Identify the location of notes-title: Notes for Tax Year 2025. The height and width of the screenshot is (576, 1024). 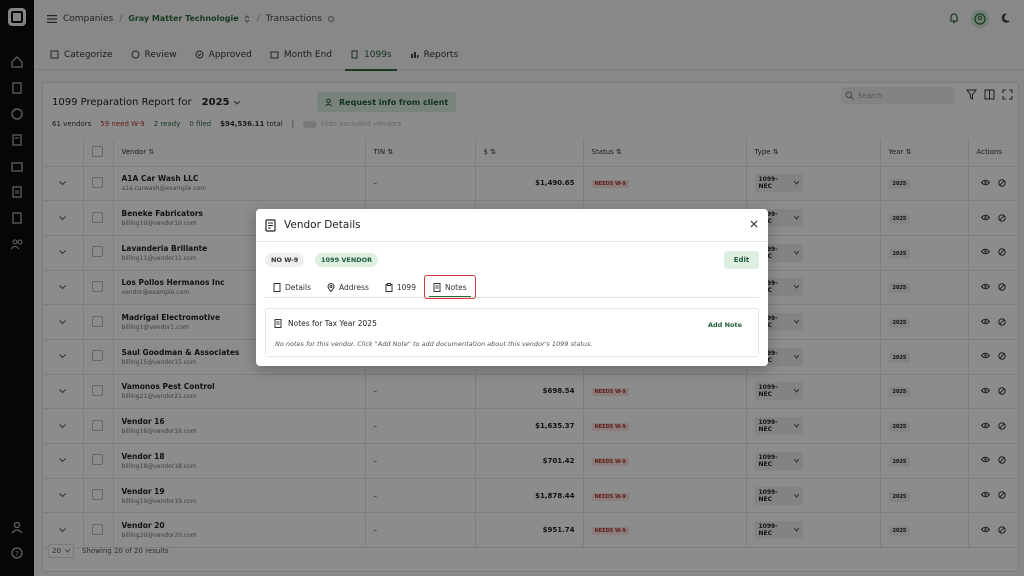
(325, 323).